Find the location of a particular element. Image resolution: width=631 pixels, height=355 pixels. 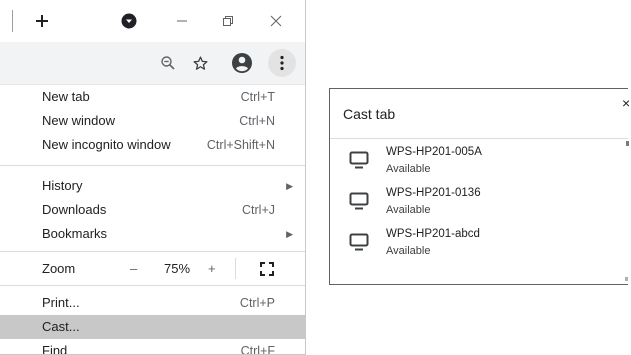

bookmark-star-button is located at coordinates (200, 63).